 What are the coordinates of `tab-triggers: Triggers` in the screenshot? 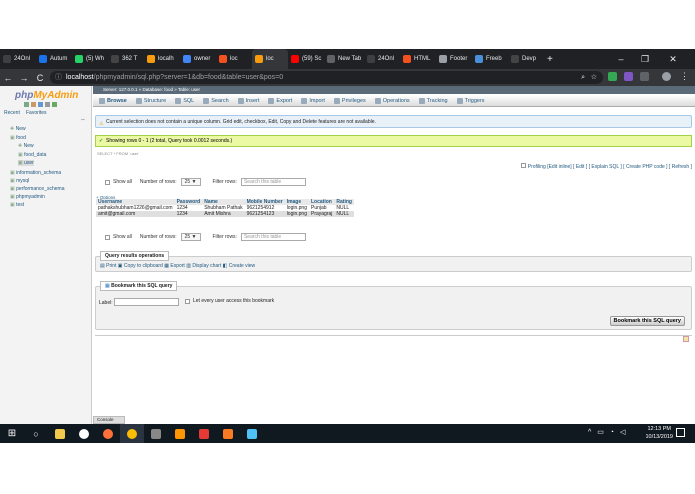 It's located at (470, 100).